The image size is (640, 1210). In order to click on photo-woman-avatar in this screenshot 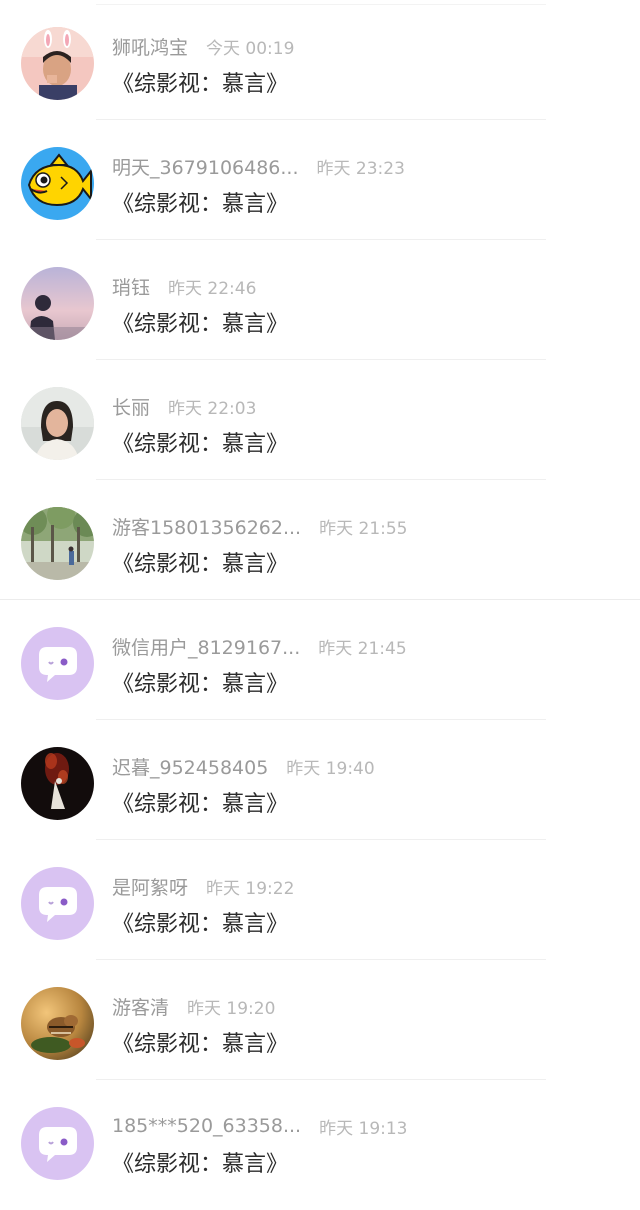, I will do `click(57, 423)`.